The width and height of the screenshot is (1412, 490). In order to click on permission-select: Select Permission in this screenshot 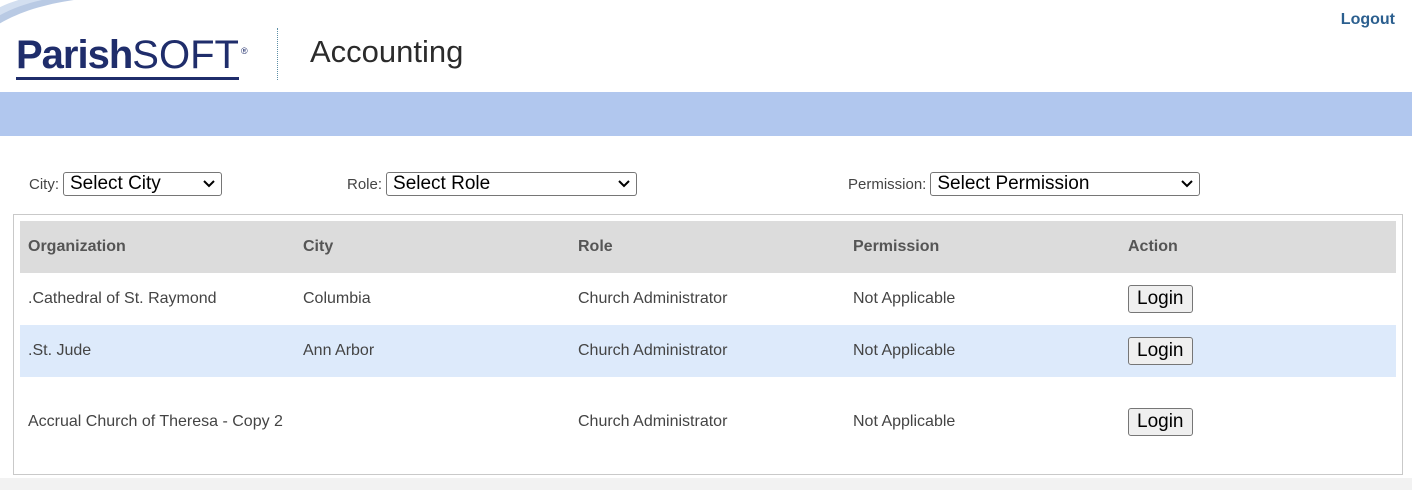, I will do `click(1065, 184)`.